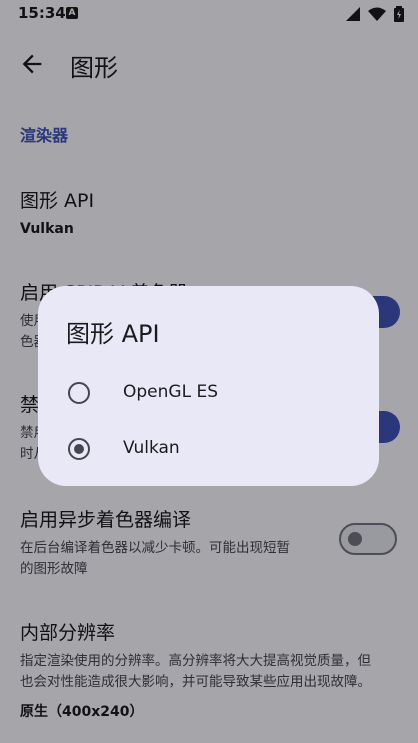  Describe the element at coordinates (79, 393) in the screenshot. I see `radio-unchecked-icon` at that location.